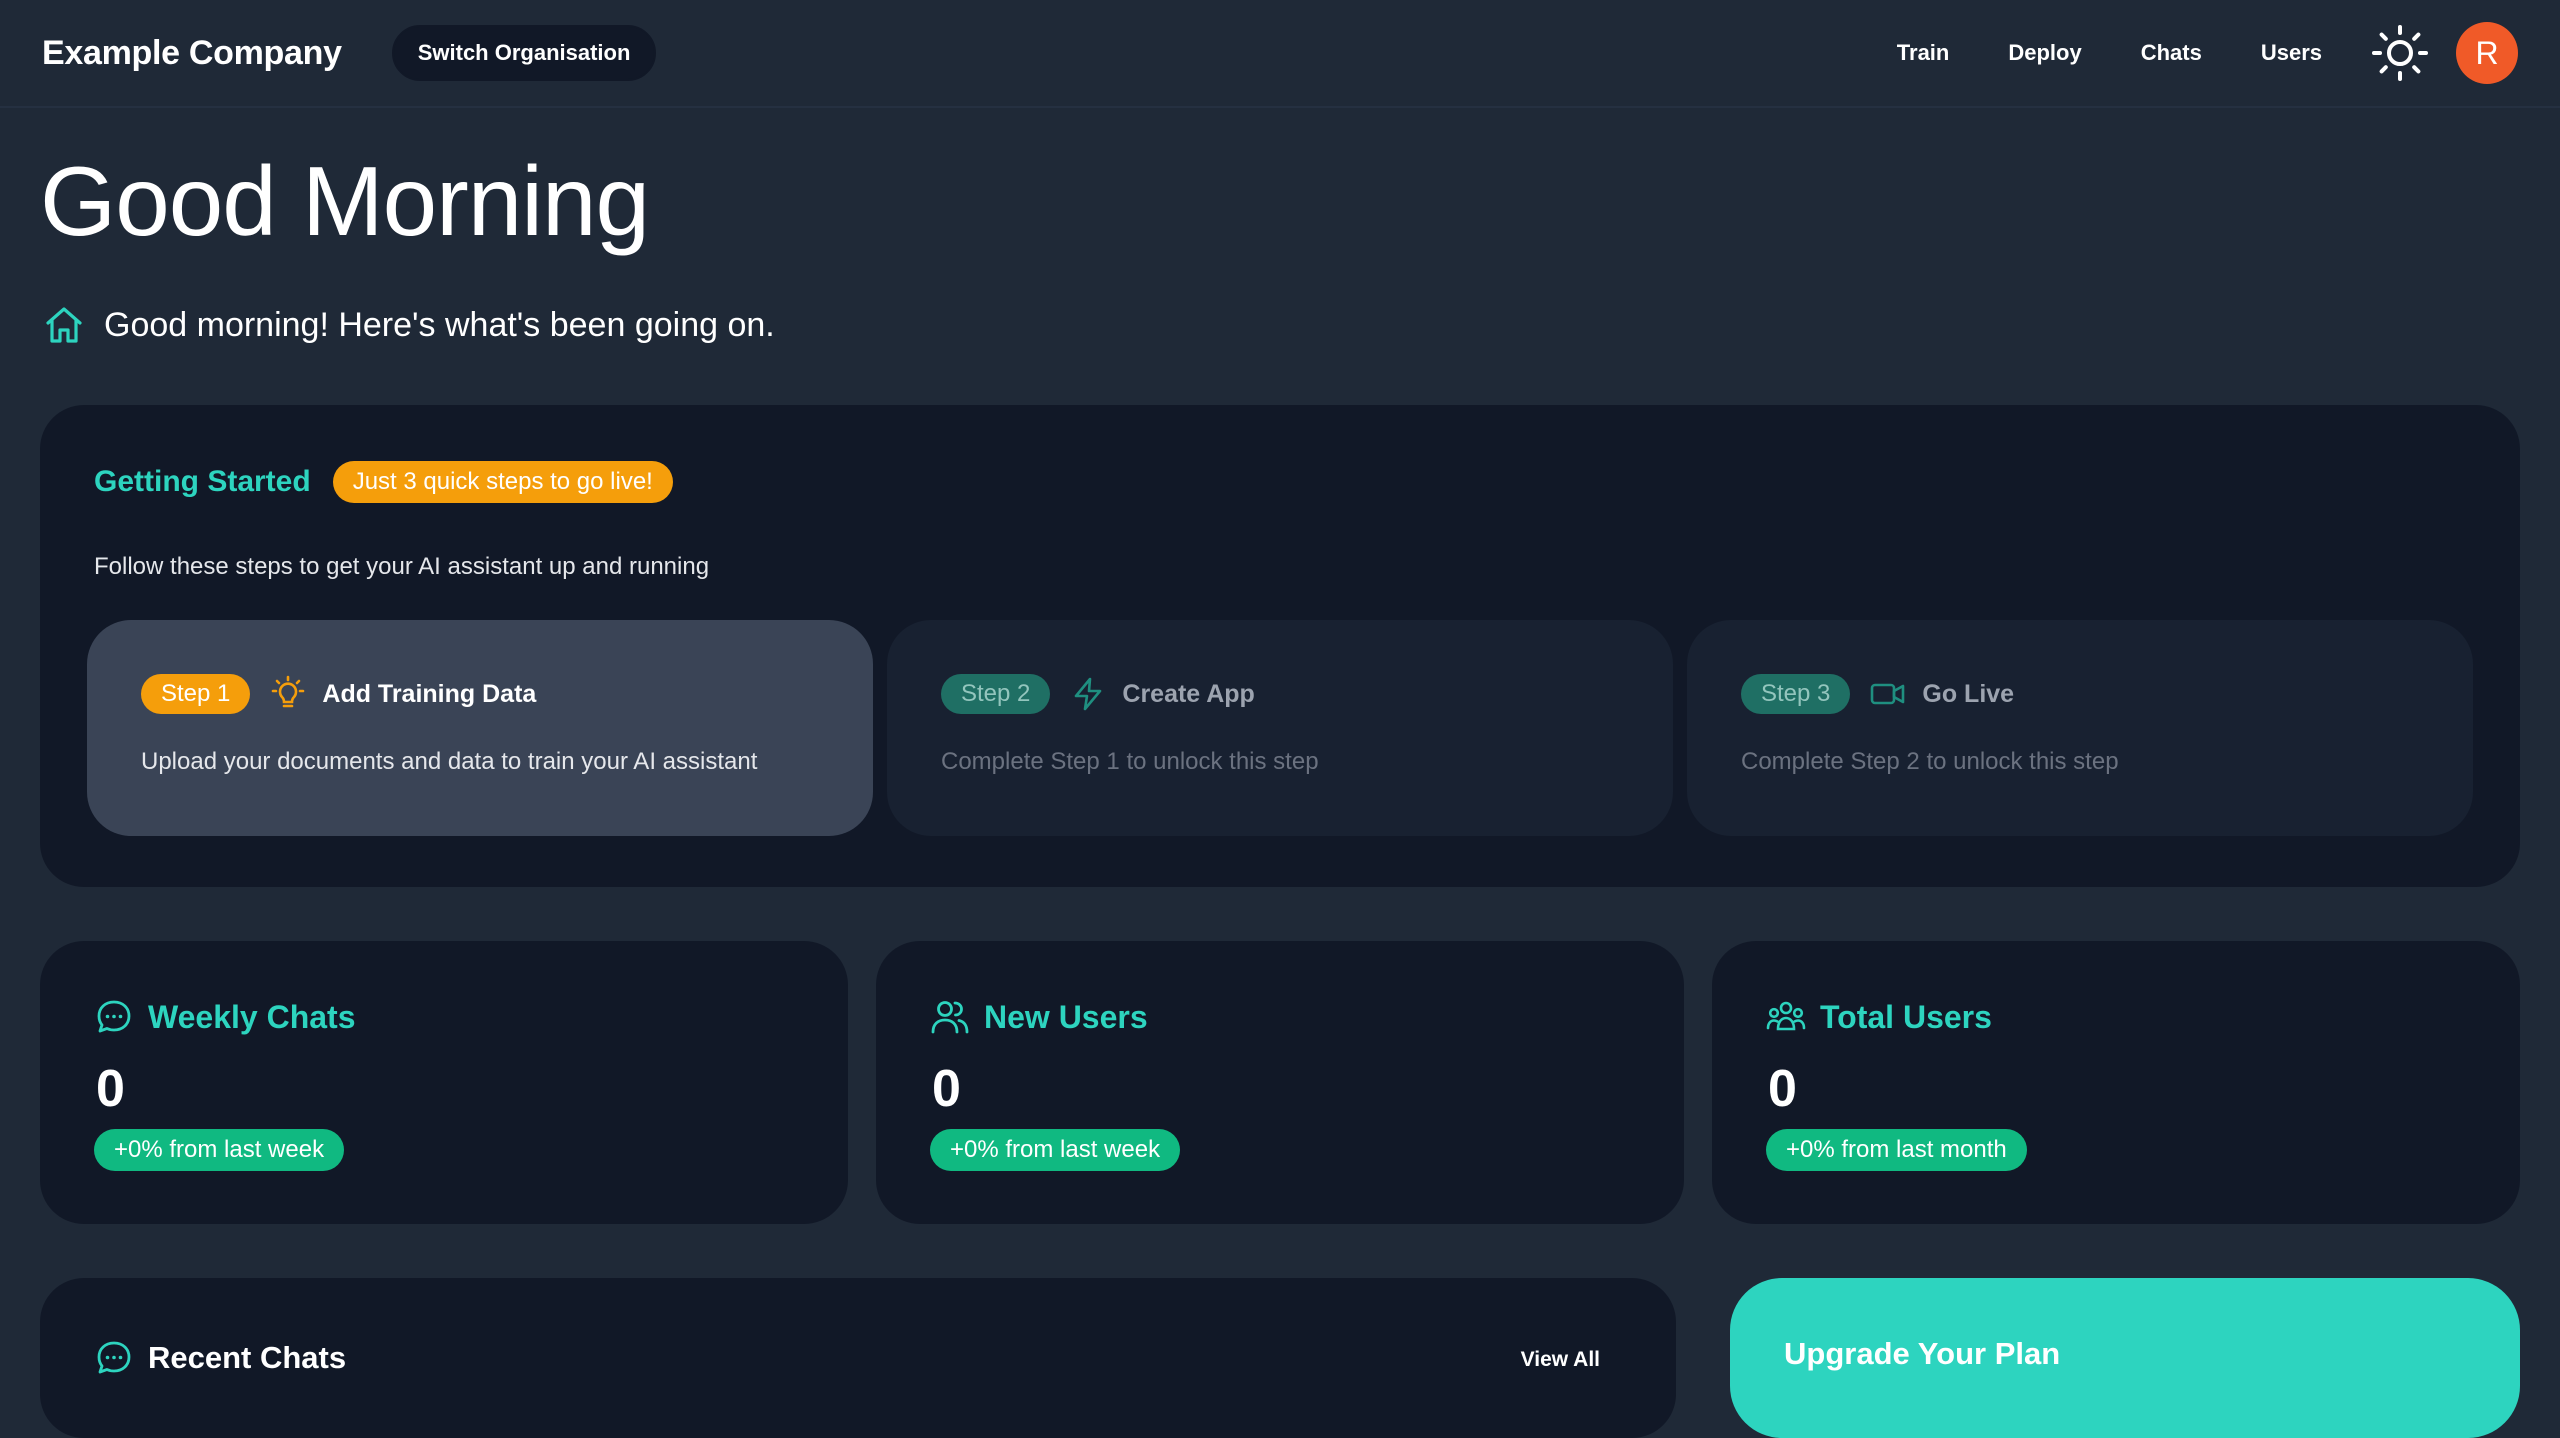 The width and height of the screenshot is (2560, 1438). What do you see at coordinates (247, 1357) in the screenshot?
I see `recent-chats-title: Recent Chats` at bounding box center [247, 1357].